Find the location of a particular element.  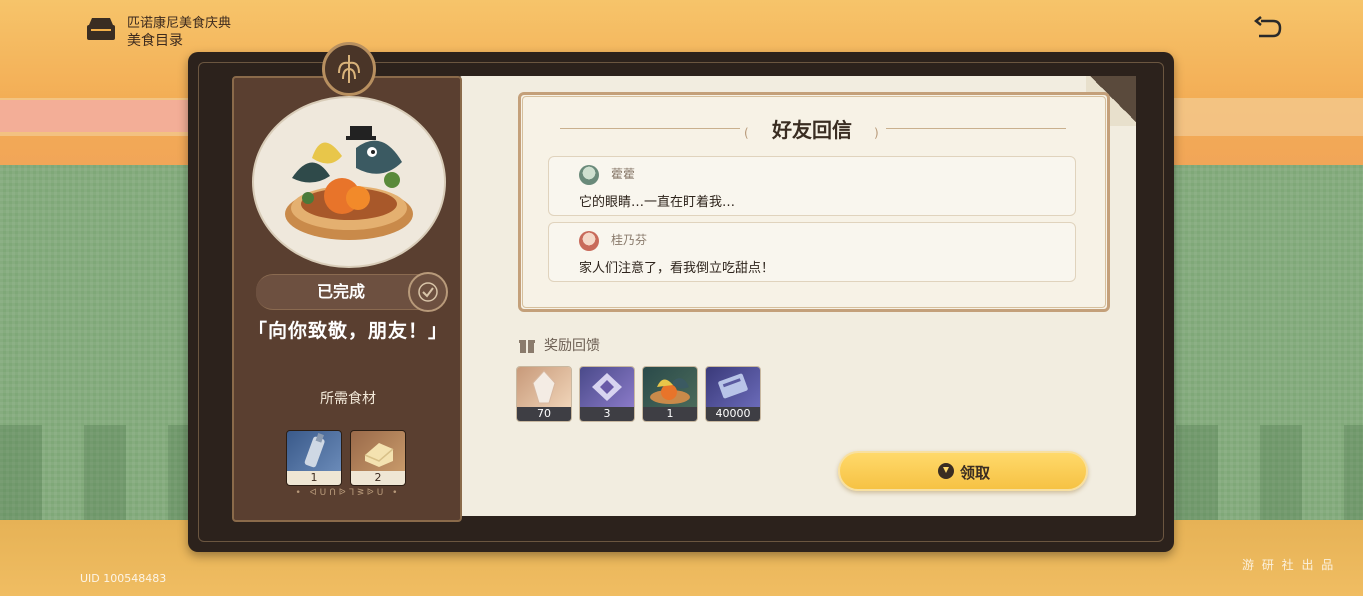

claim-button: 领取 is located at coordinates (963, 471).